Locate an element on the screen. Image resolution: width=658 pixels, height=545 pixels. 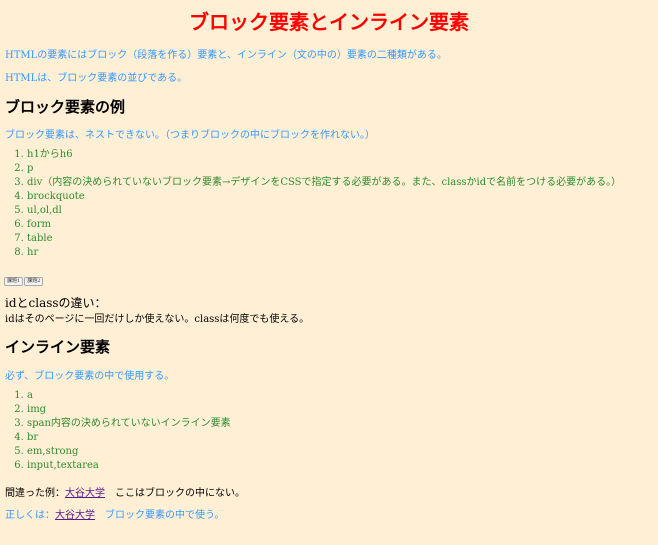
right-label: 正しくは： is located at coordinates (30, 515).